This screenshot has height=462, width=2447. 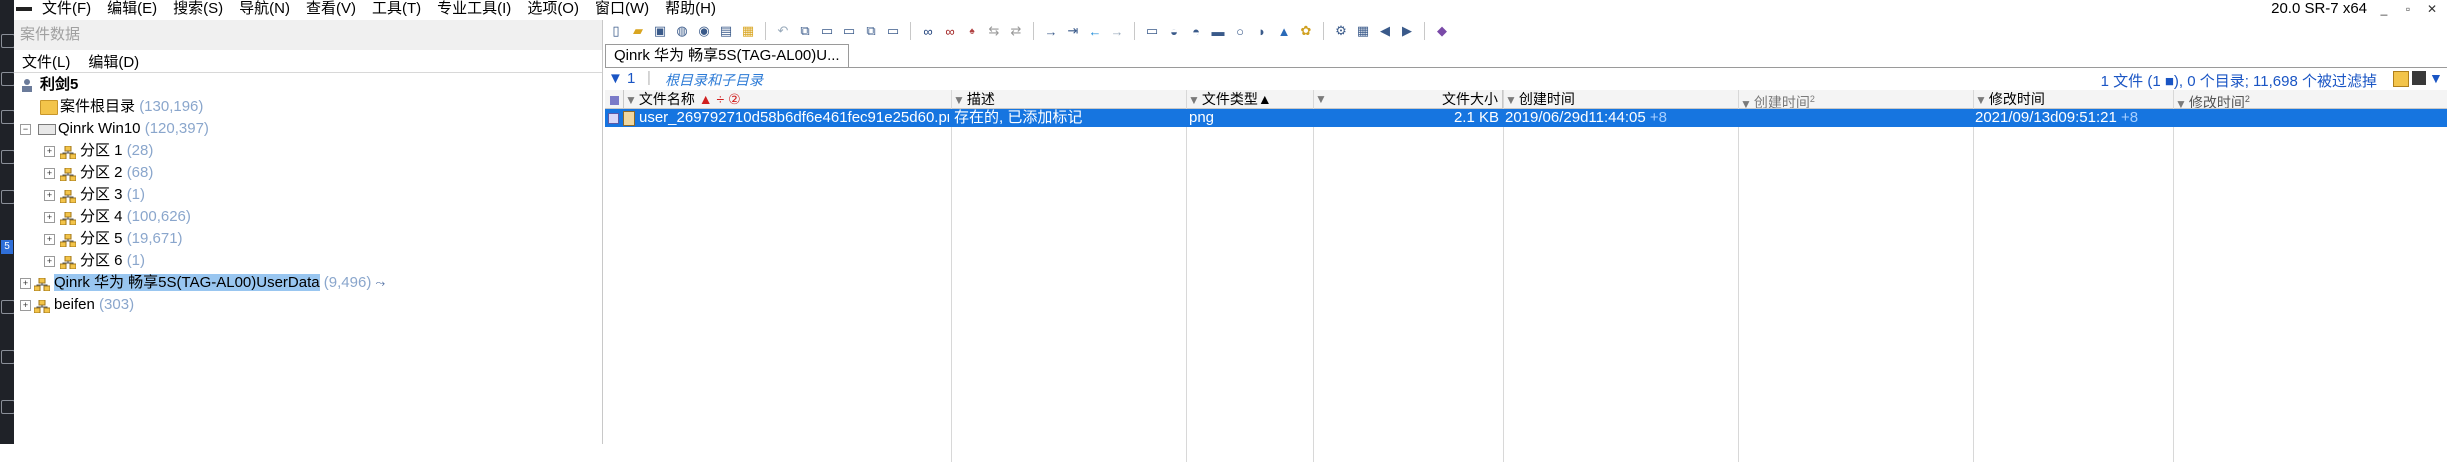 What do you see at coordinates (308, 129) in the screenshot?
I see `tree-item-win10: − Qinrk Win10 (120,397)` at bounding box center [308, 129].